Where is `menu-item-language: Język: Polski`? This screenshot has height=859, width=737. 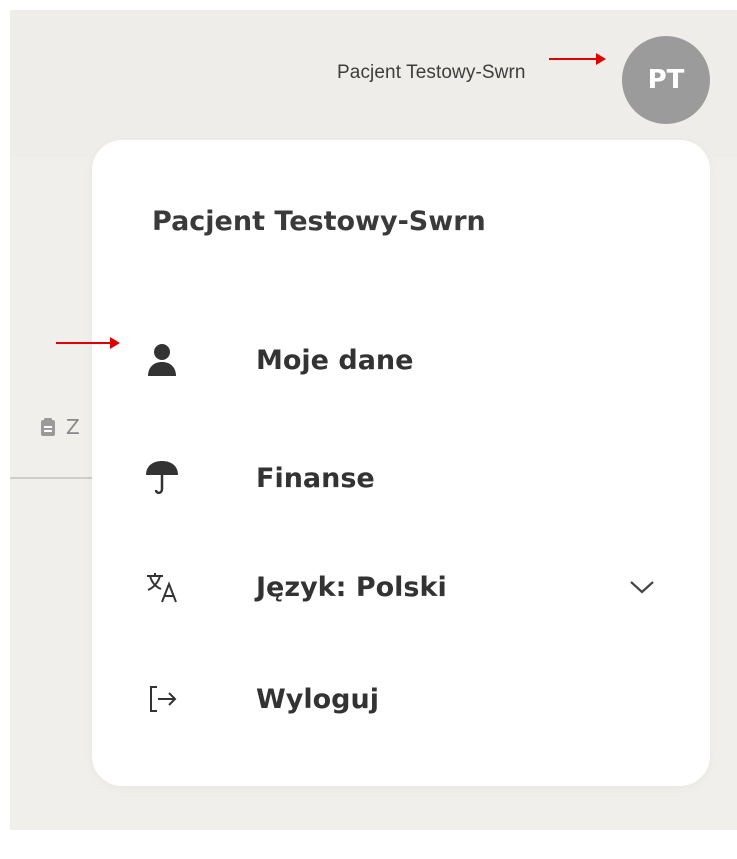
menu-item-language: Język: Polski is located at coordinates (401, 587).